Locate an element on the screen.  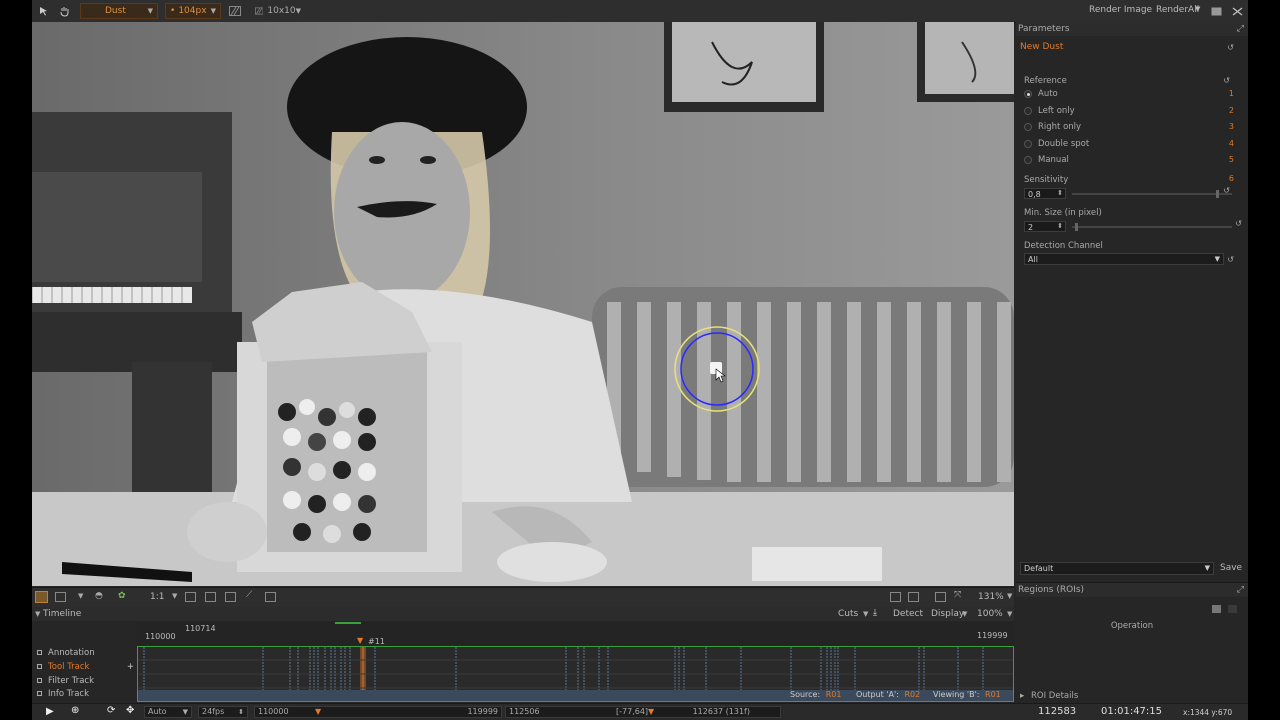
reference-option-manual: Manual is located at coordinates (1046, 160).